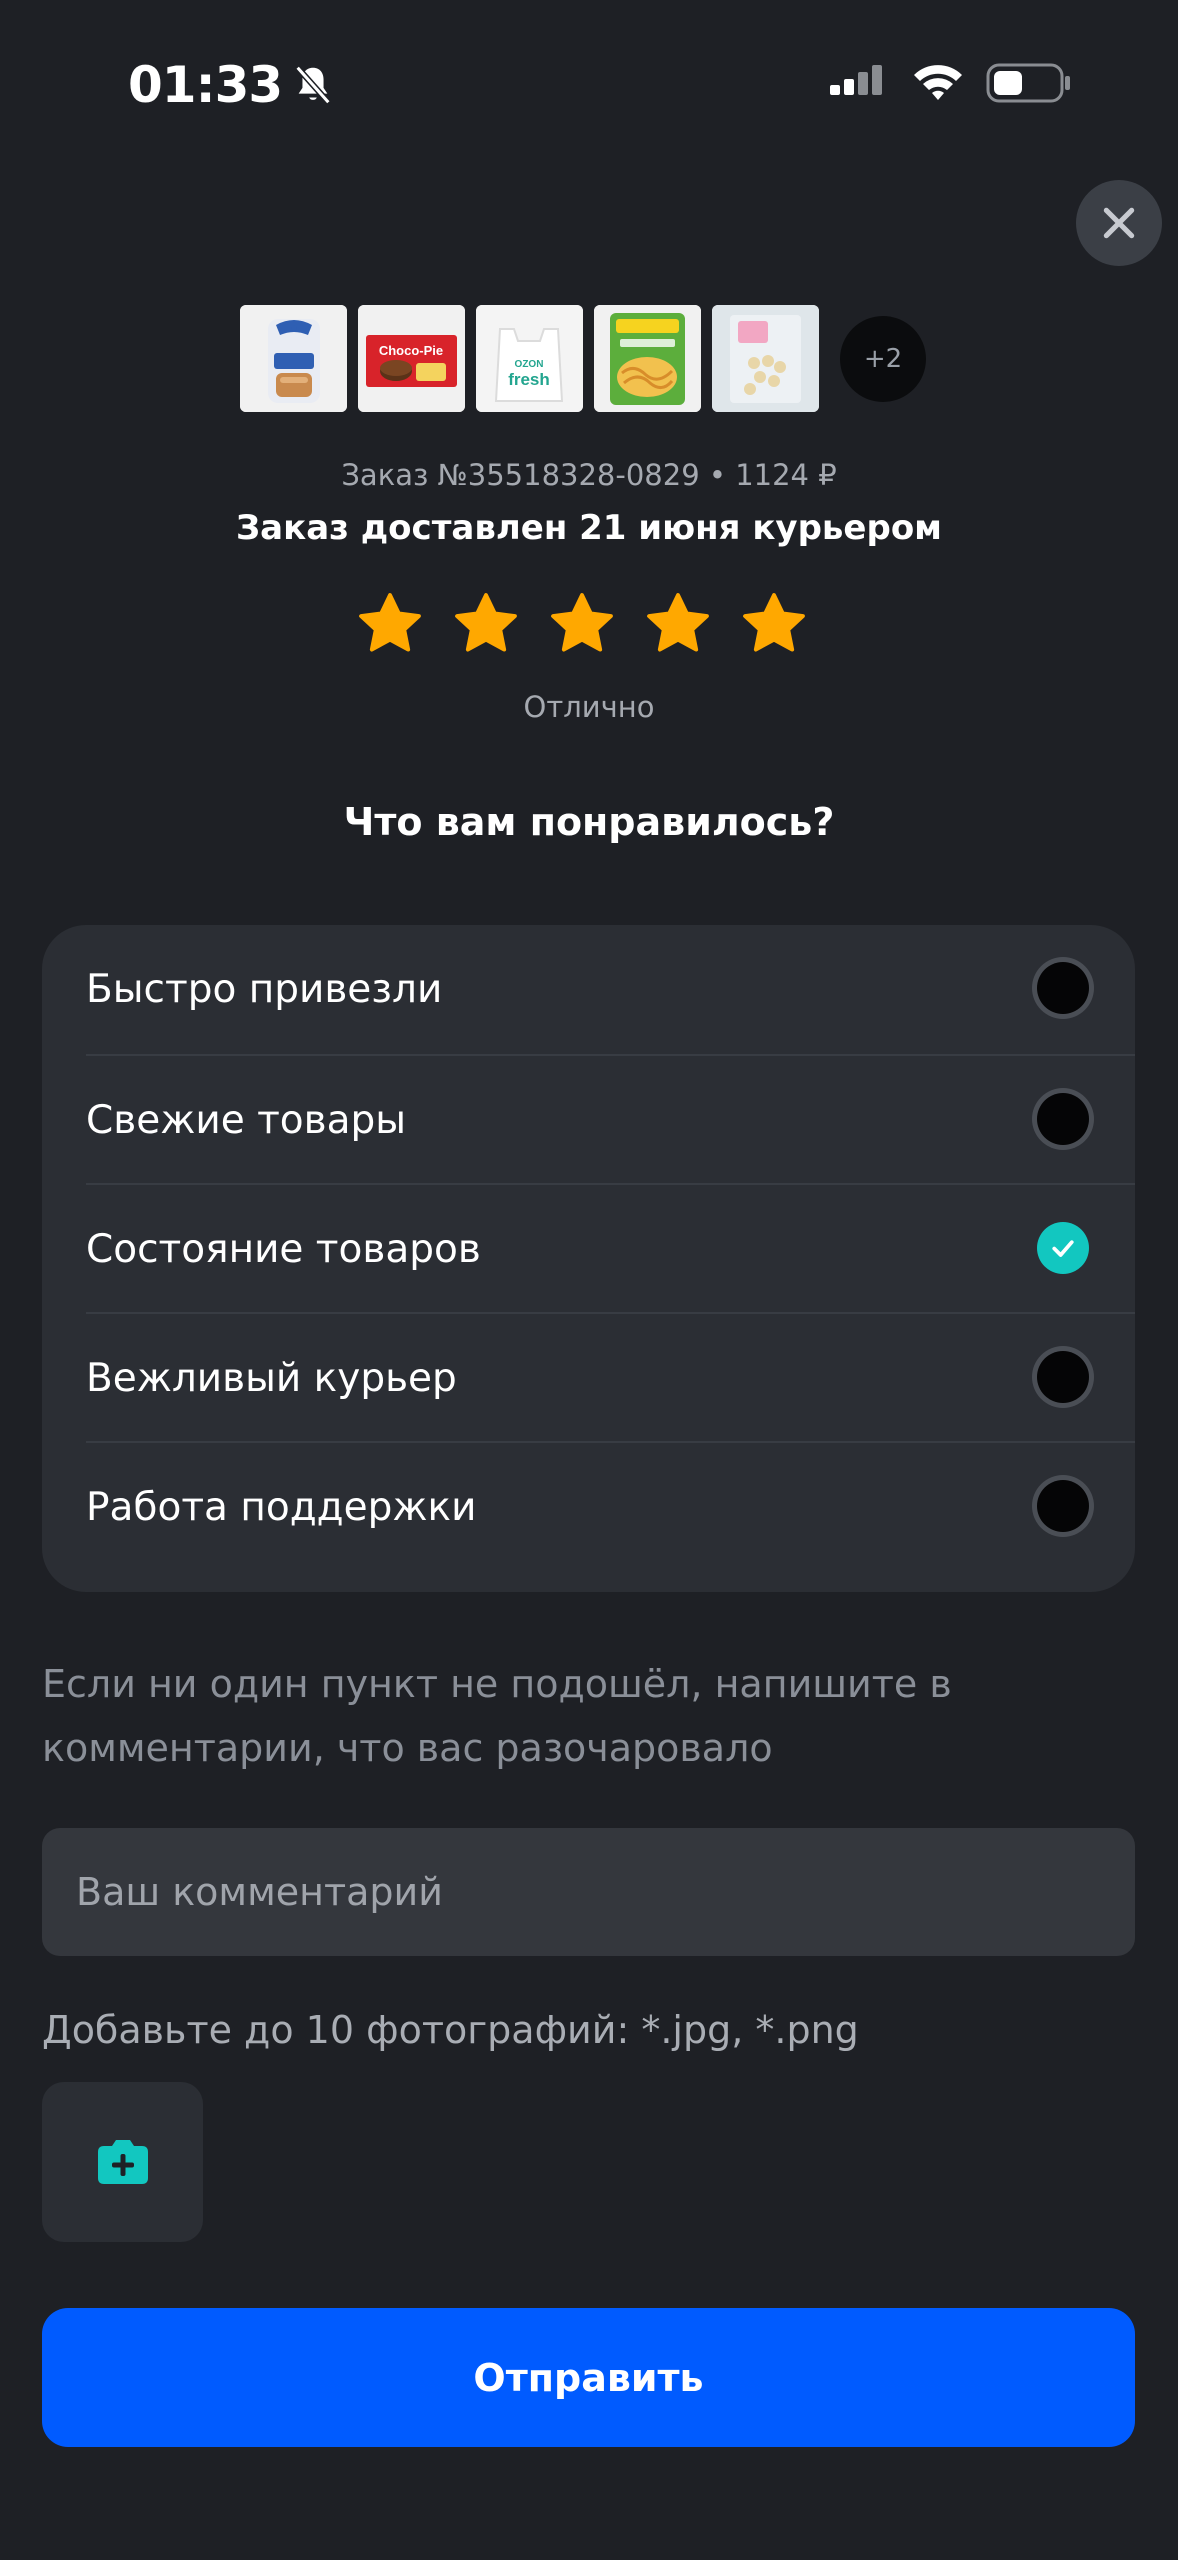 This screenshot has height=2560, width=1178. I want to click on close-icon, so click(1119, 223).